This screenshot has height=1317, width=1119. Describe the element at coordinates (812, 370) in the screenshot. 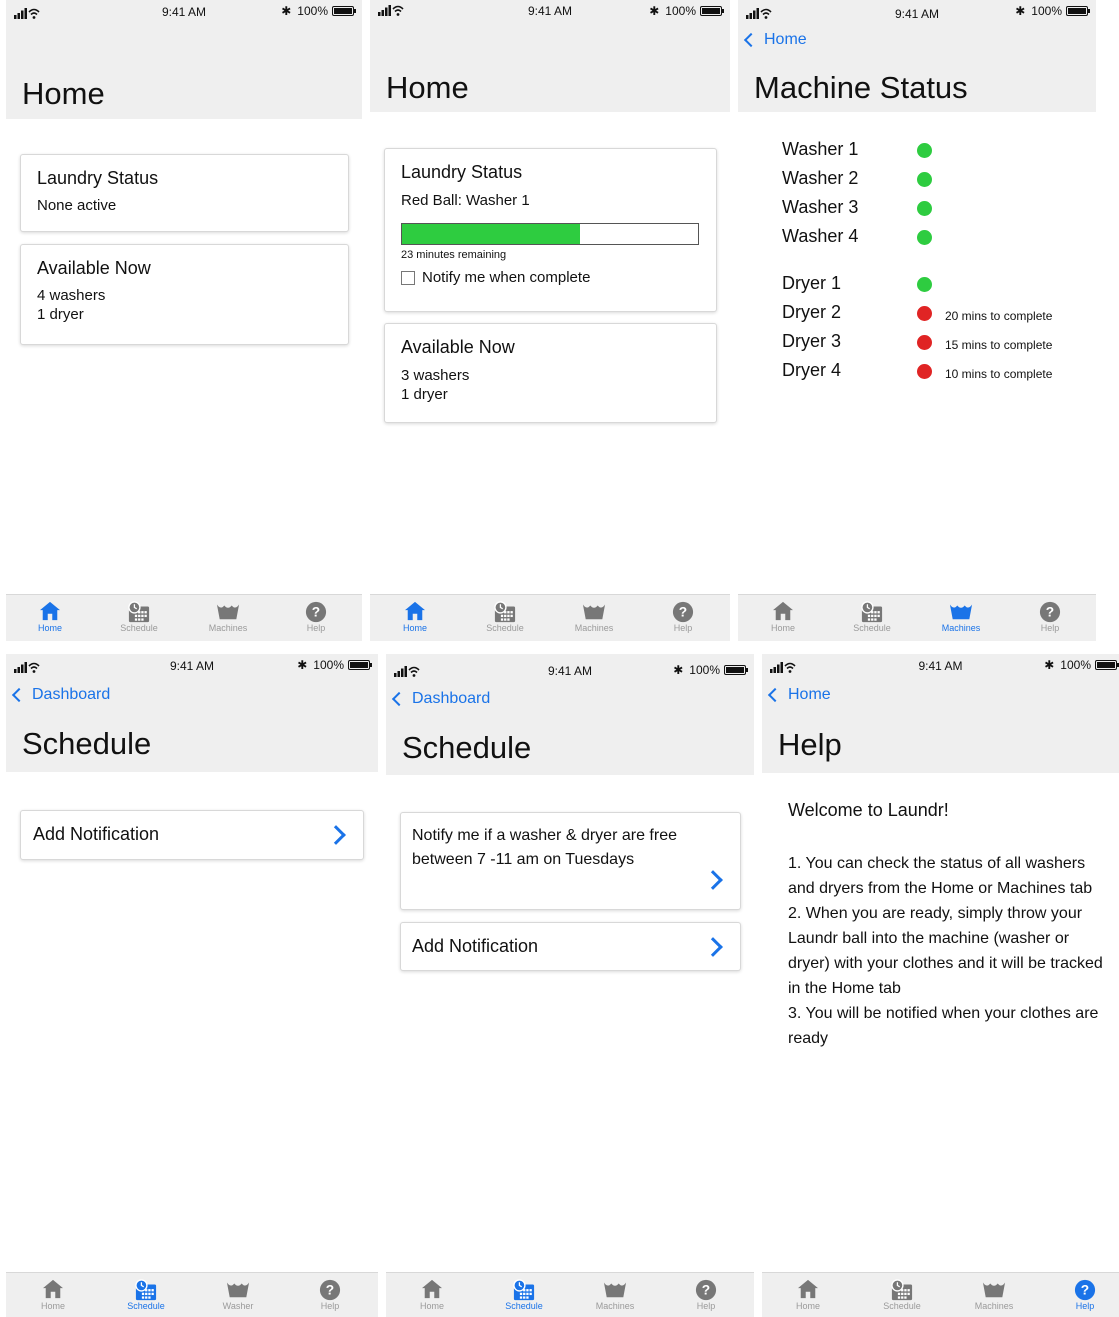

I see `machine-name: Dryer 4` at that location.